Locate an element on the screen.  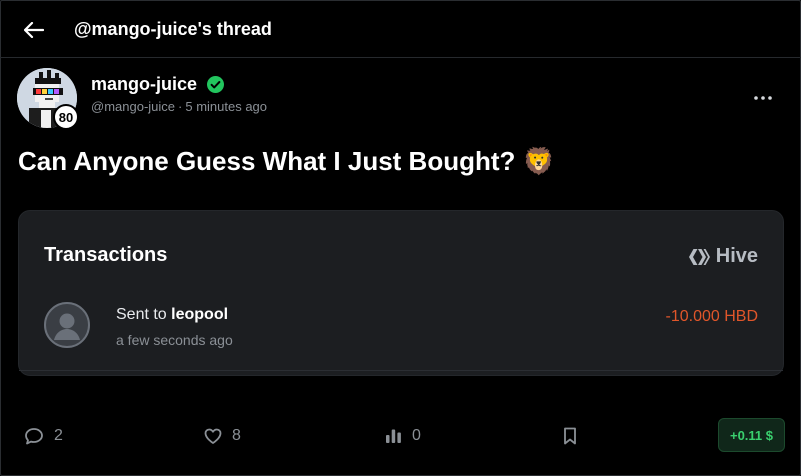
author-name: mango-juice is located at coordinates (144, 84).